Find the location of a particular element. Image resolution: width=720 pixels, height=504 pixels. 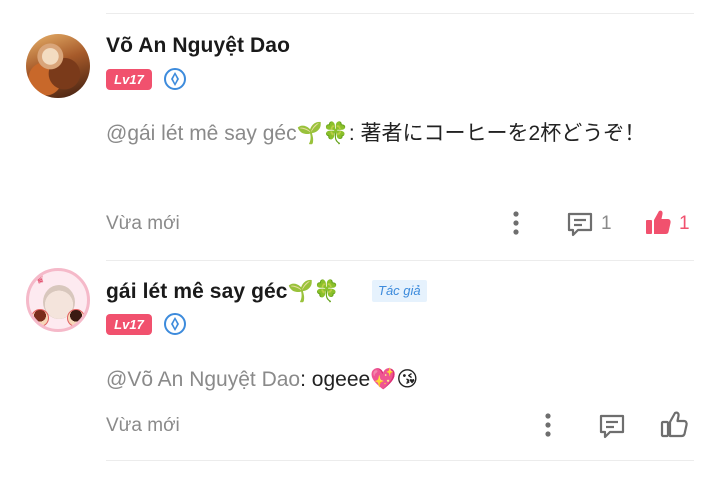

crown-icon: ♛ is located at coordinates (40, 280).